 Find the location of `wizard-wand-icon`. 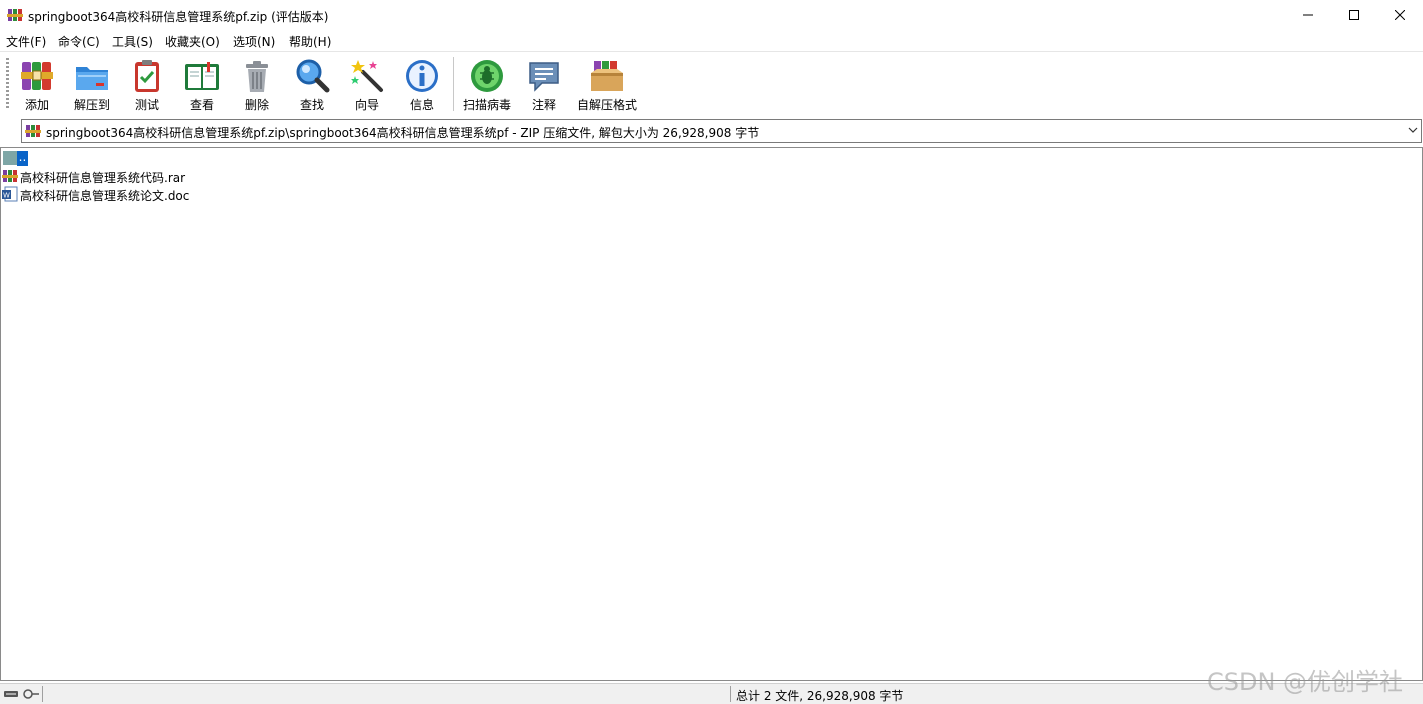

wizard-wand-icon is located at coordinates (367, 76).